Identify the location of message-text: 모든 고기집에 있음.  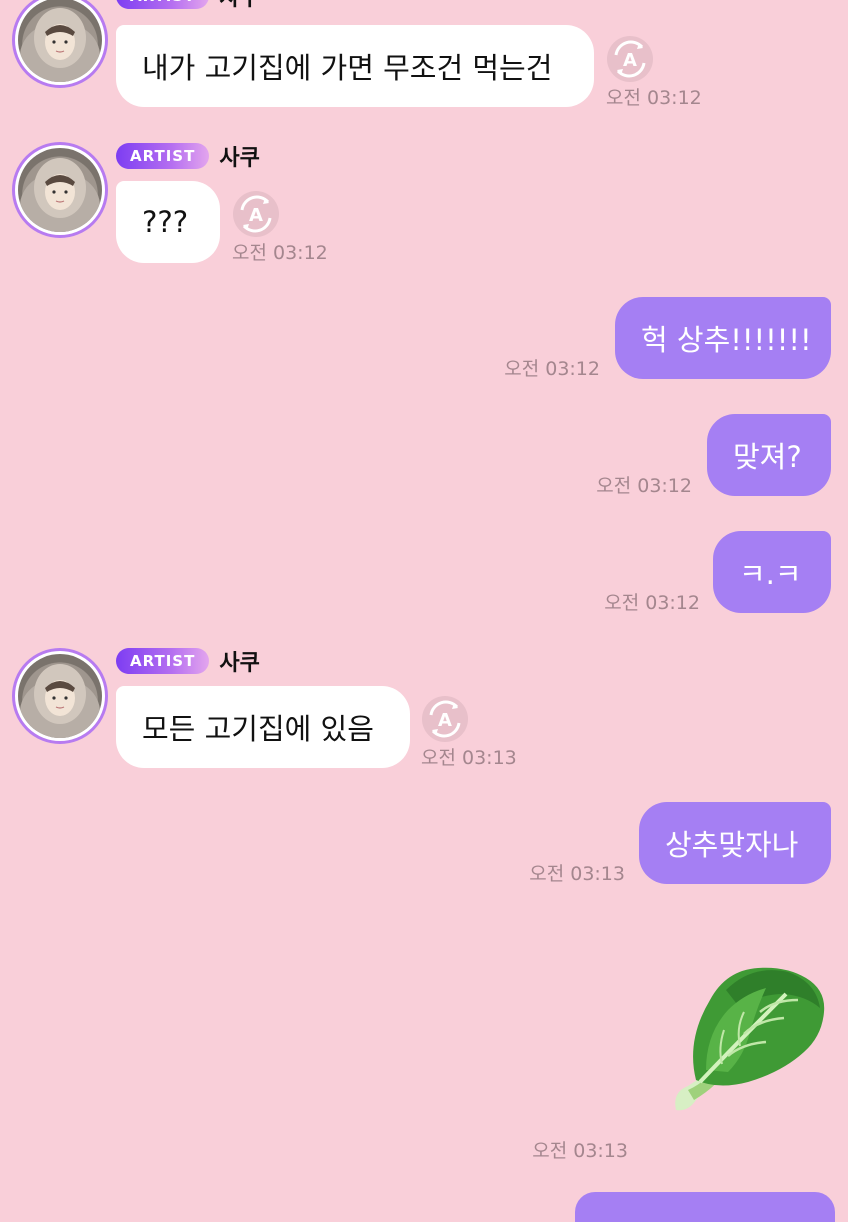
(258, 729).